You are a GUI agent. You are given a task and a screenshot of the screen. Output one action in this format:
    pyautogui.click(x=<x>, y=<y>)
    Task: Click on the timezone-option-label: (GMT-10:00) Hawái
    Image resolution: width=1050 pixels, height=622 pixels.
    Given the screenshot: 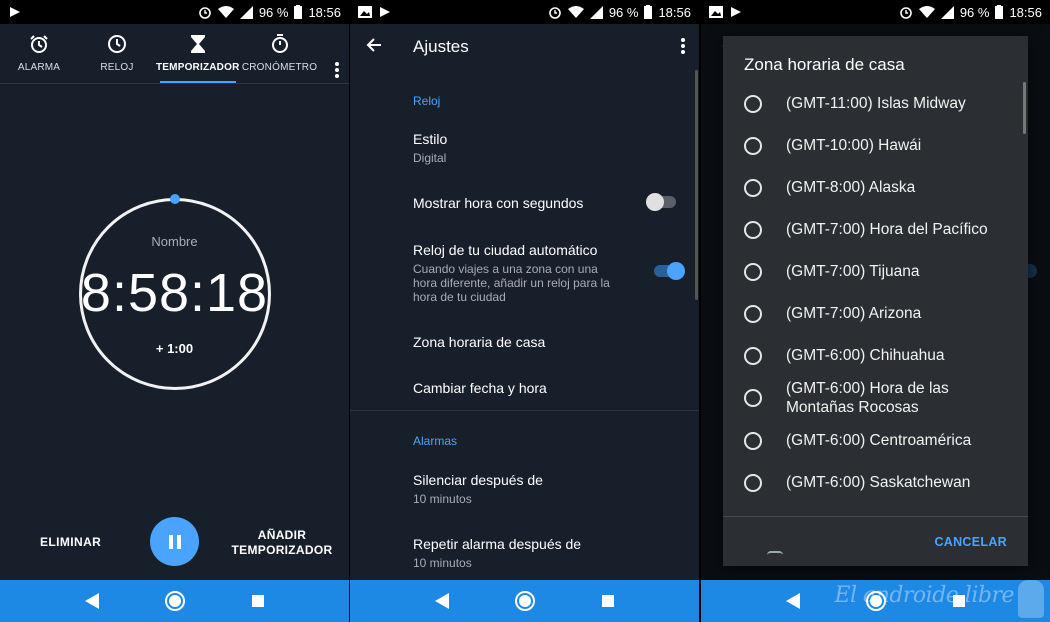 What is the action you would take?
    pyautogui.click(x=854, y=145)
    